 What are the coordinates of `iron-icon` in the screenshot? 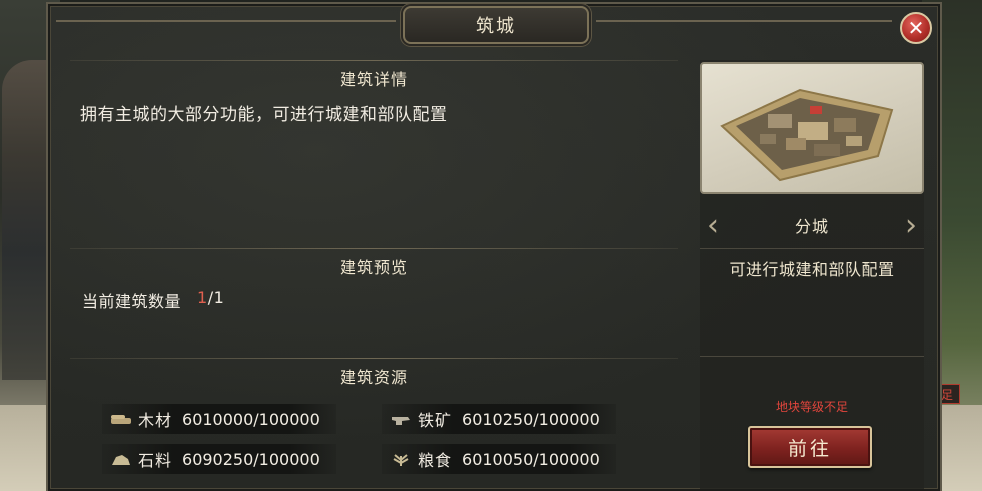 It's located at (401, 419).